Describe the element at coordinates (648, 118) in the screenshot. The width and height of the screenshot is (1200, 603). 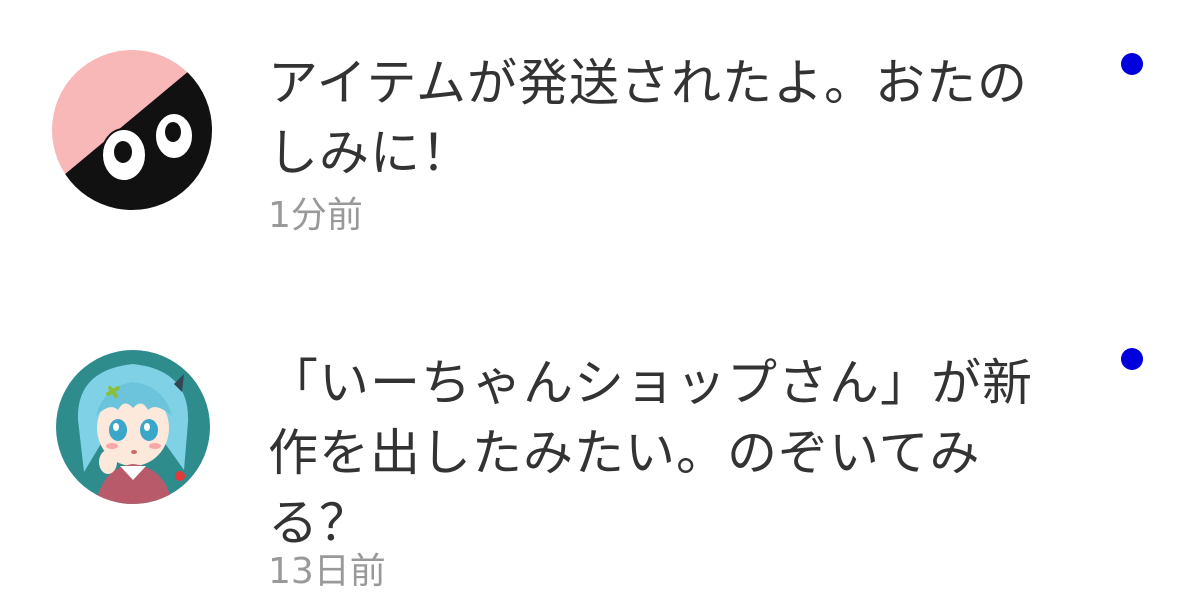
I see `notification-message: アイテムが発送されたよ。おたのしみに！` at that location.